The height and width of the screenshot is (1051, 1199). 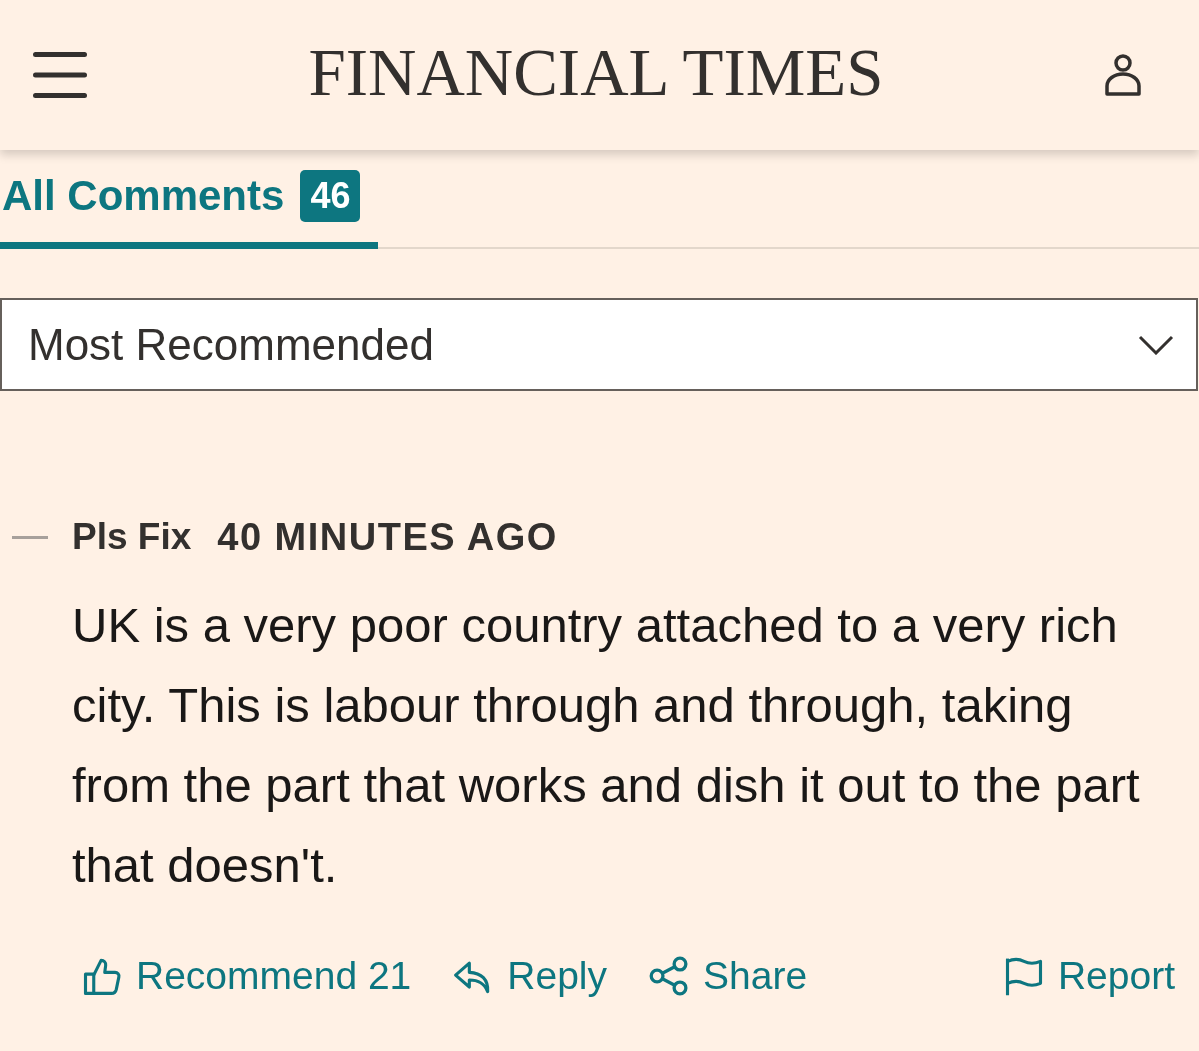 What do you see at coordinates (246, 976) in the screenshot?
I see `recommend-button: Recommend 21` at bounding box center [246, 976].